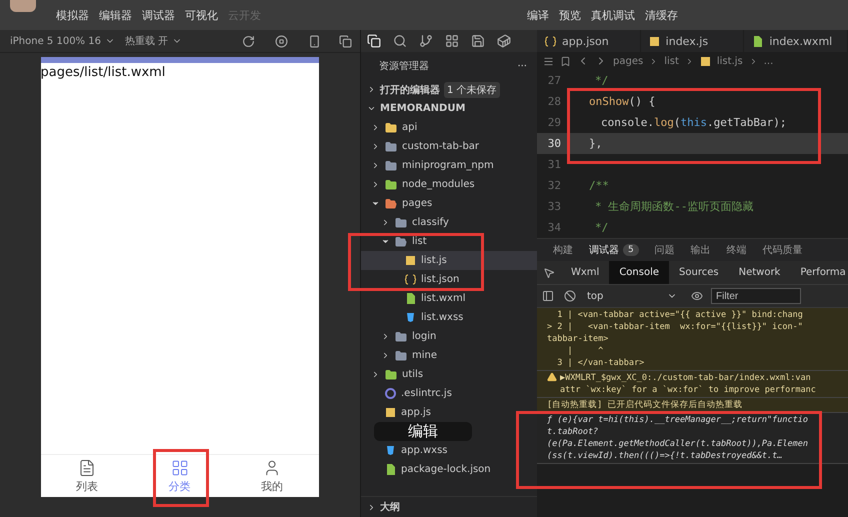  Describe the element at coordinates (553, 164) in the screenshot. I see `line-number: 31` at that location.